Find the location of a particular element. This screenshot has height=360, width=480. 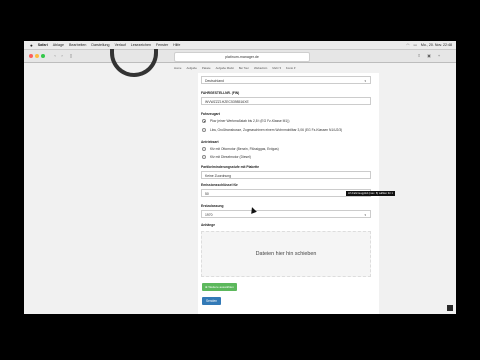

antriebsart-option-diesel: Kfz mit Dieselmotor (Diesel) is located at coordinates (230, 157).